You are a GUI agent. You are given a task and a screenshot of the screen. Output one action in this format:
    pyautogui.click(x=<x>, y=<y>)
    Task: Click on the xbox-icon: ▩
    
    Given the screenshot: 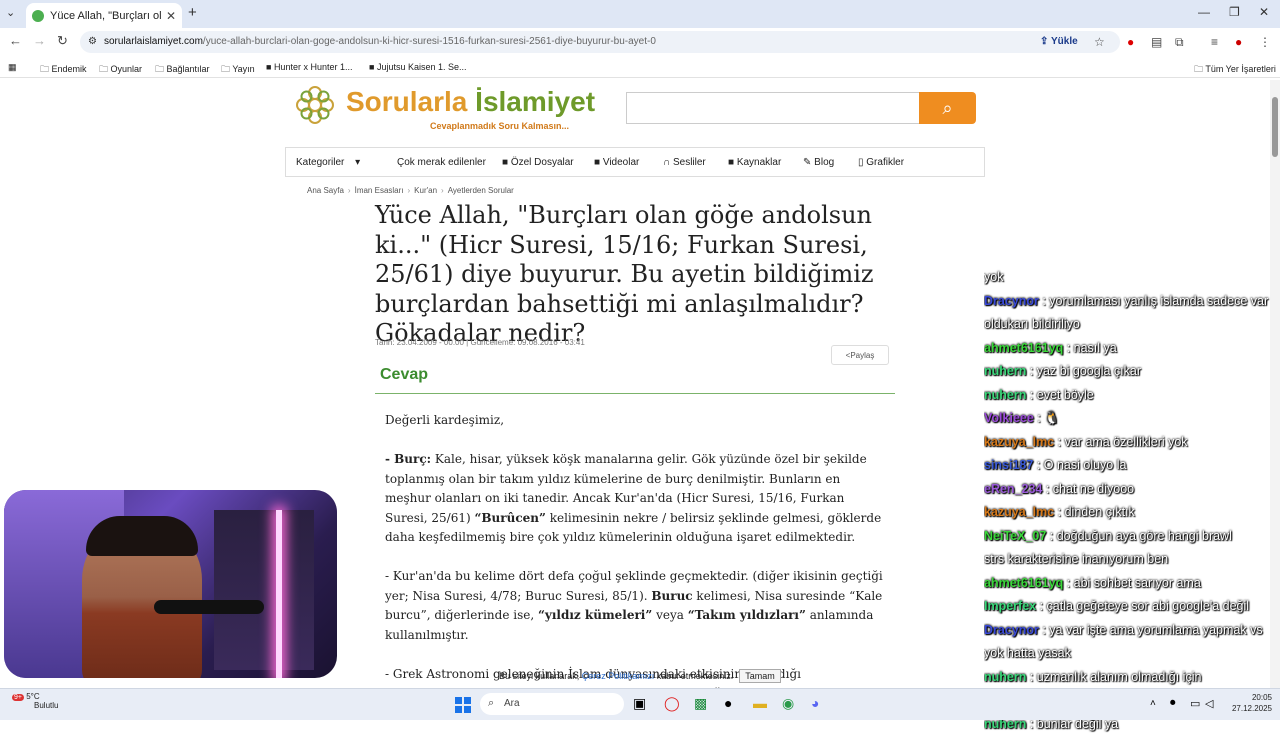 What is the action you would take?
    pyautogui.click(x=700, y=703)
    